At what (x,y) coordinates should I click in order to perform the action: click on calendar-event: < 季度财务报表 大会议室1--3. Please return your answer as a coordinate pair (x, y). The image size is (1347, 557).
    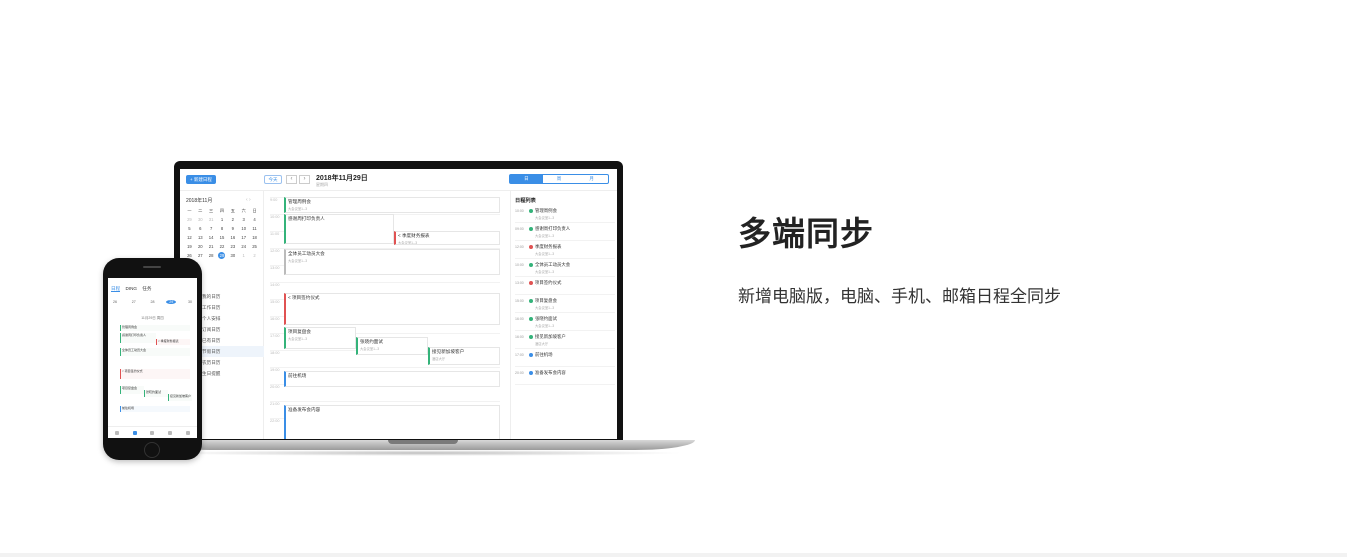
    Looking at the image, I should click on (447, 238).